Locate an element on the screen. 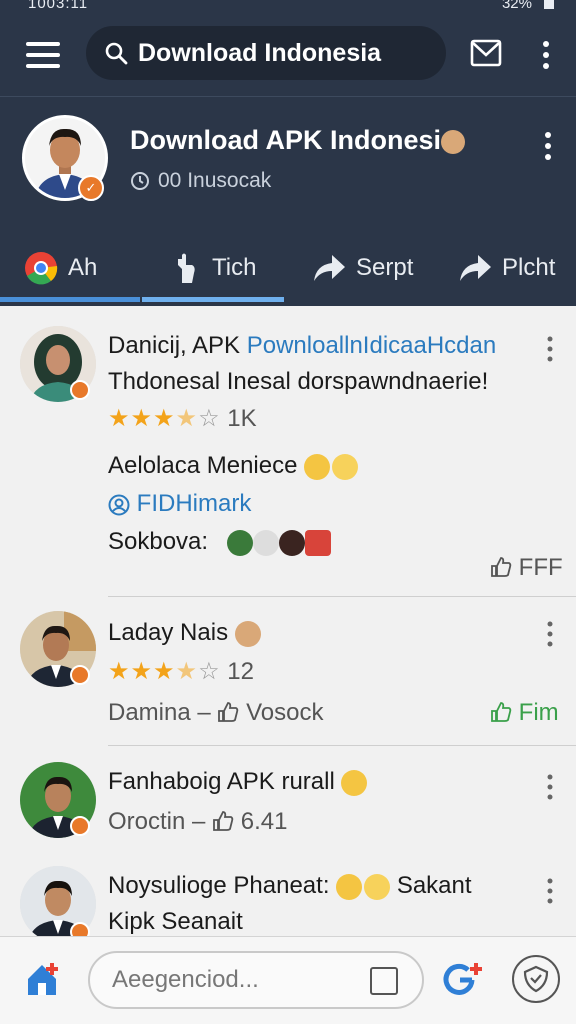 The height and width of the screenshot is (1024, 576). search-bar: Download Indonesia is located at coordinates (266, 53).